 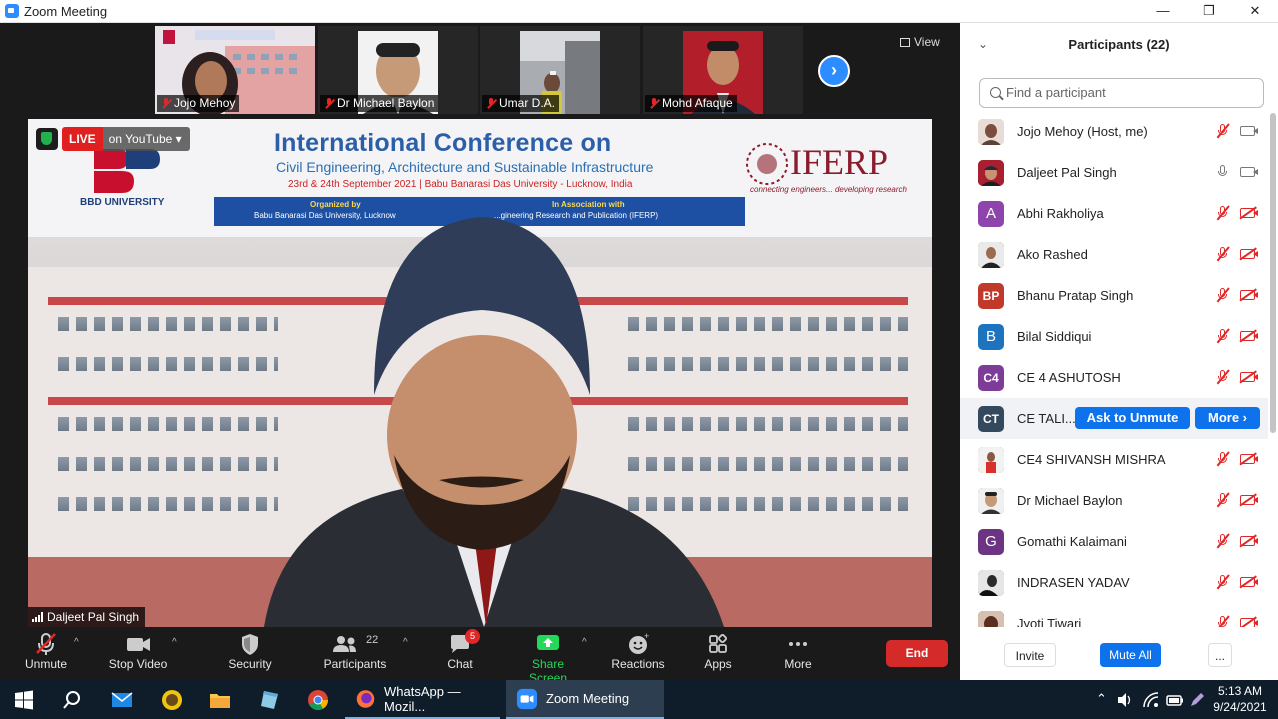 I want to click on audio-options-caret-icon: ^, so click(x=76, y=642).